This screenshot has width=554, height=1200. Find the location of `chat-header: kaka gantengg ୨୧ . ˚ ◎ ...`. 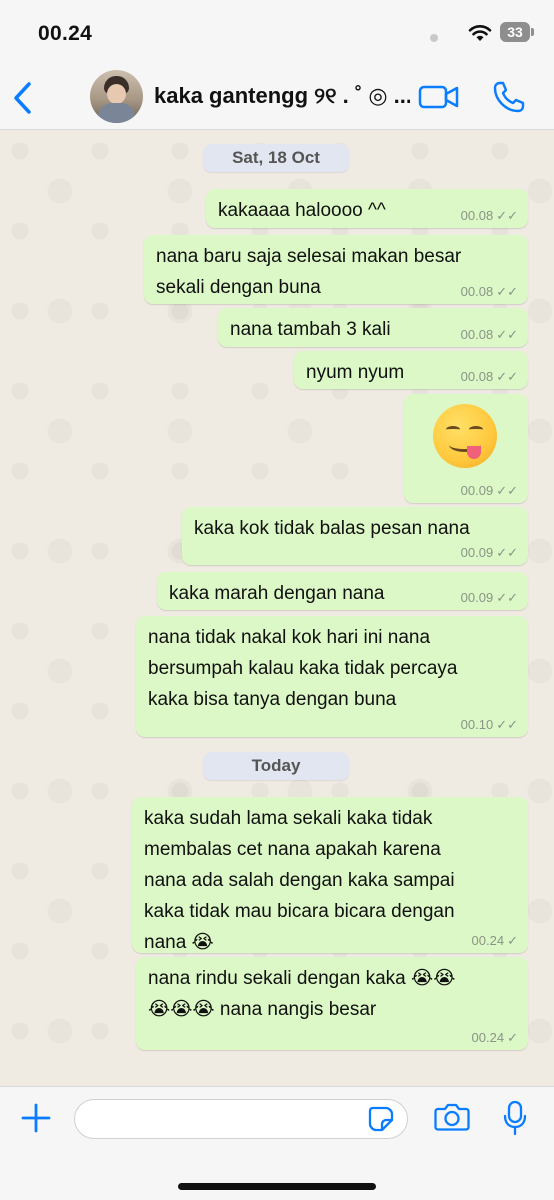

chat-header: kaka gantengg ୨୧ . ˚ ◎ ... is located at coordinates (277, 98).